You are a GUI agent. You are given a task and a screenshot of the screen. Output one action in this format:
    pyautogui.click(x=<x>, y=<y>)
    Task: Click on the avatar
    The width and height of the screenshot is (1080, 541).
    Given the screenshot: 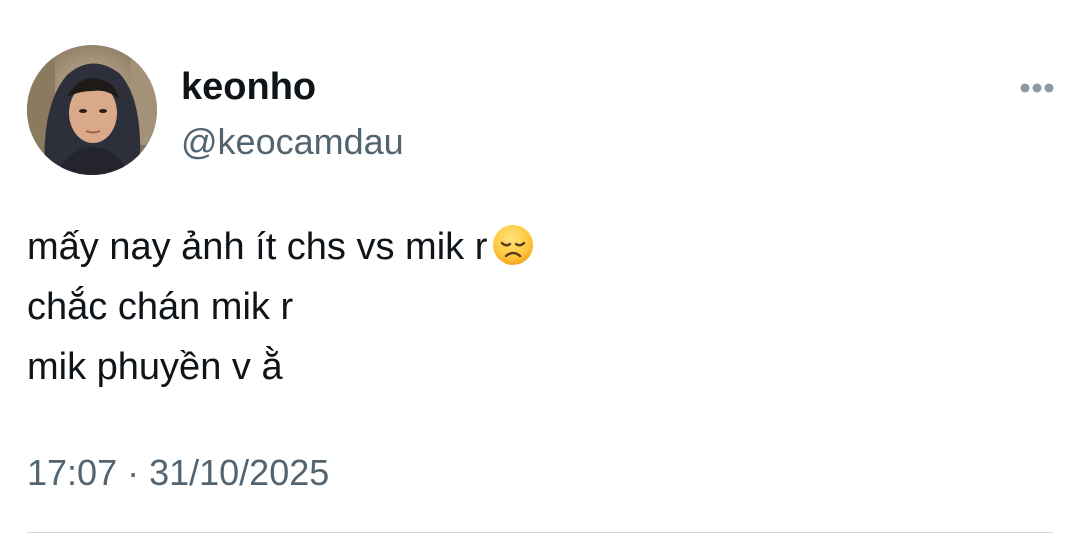 What is the action you would take?
    pyautogui.click(x=92, y=110)
    